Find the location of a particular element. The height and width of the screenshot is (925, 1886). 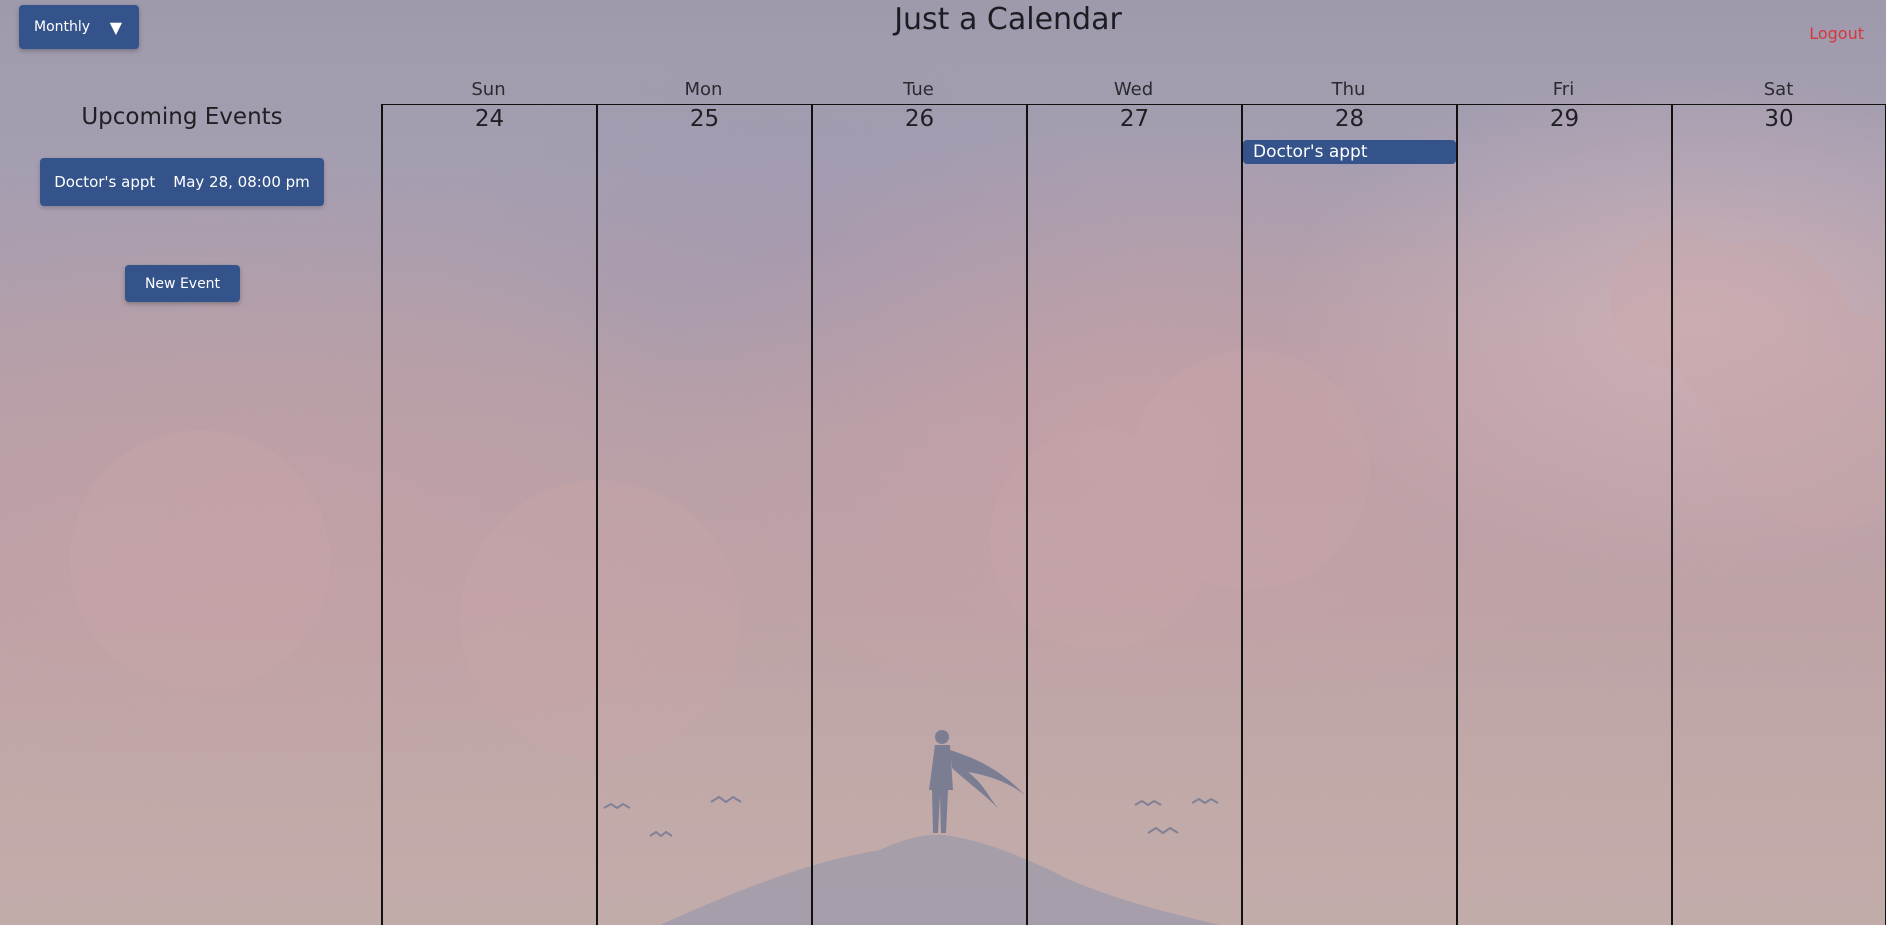

day-cell: 26 is located at coordinates (918, 515).